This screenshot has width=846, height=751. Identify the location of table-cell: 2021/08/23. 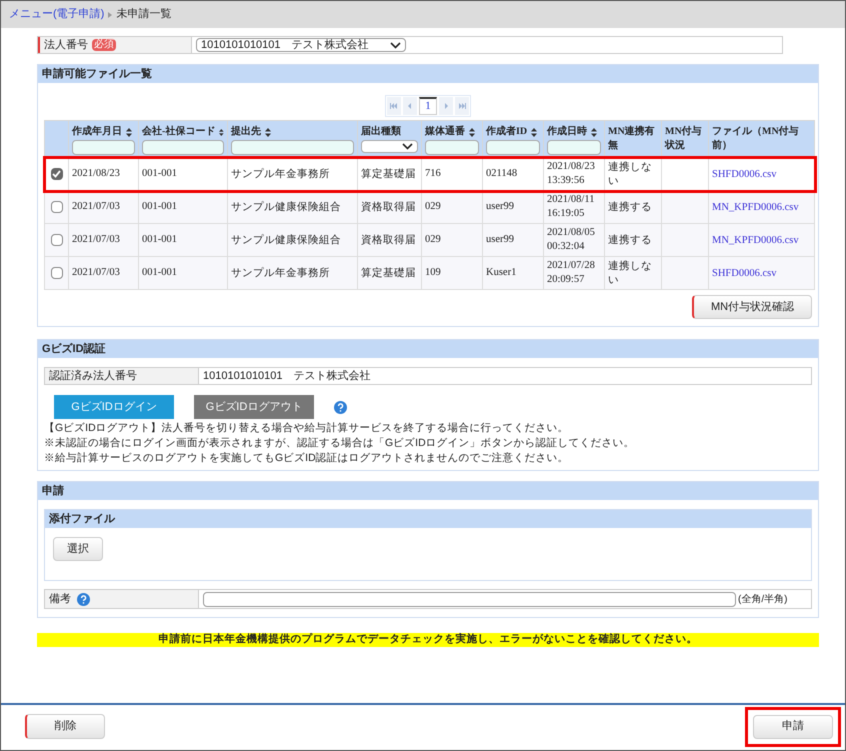
(103, 174).